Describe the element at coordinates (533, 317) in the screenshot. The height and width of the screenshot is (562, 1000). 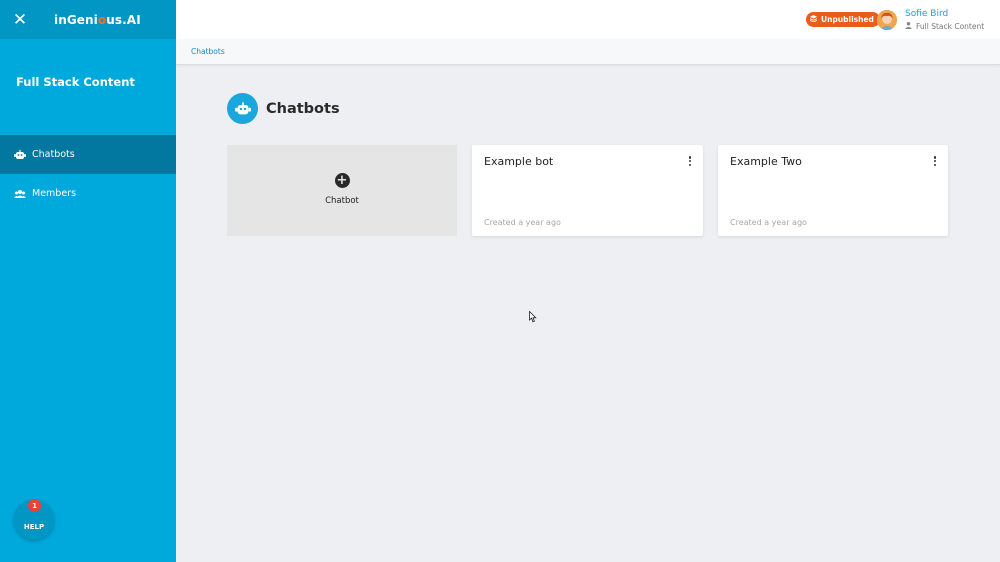
I see `mouse-cursor-icon` at that location.